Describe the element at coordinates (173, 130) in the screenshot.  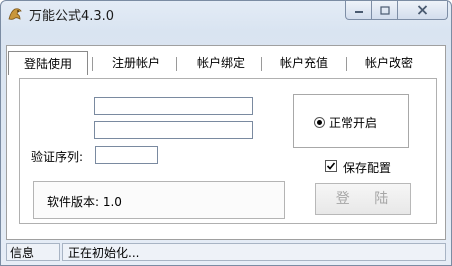
I see `password-input` at that location.